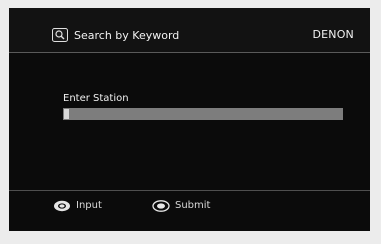 The height and width of the screenshot is (244, 381). Describe the element at coordinates (193, 205) in the screenshot. I see `hint-submit-label: Submit` at that location.